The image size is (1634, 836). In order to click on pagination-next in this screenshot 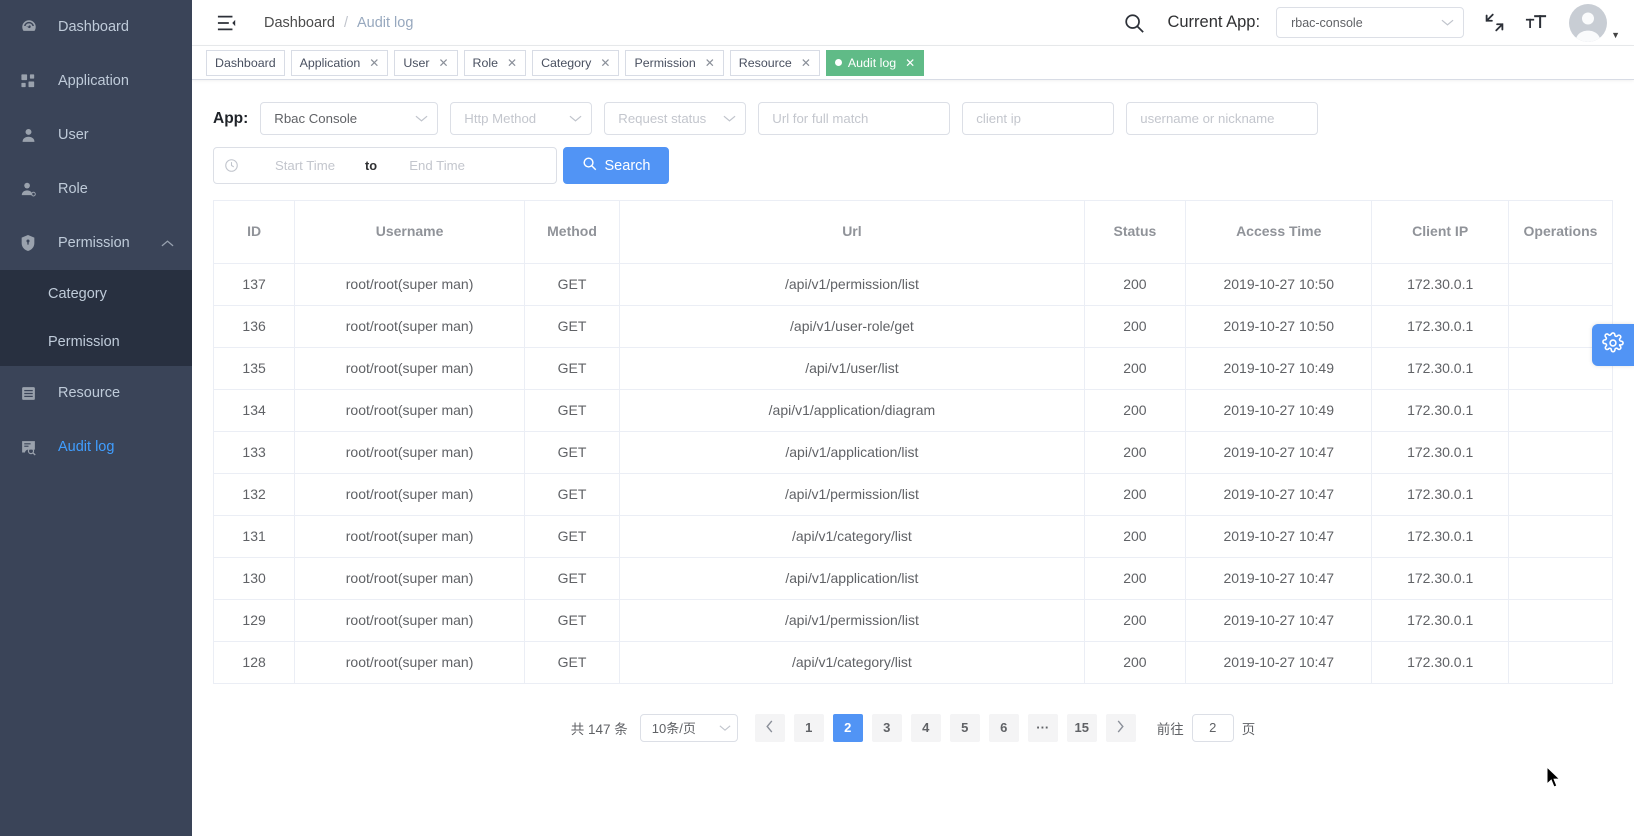, I will do `click(1120, 727)`.